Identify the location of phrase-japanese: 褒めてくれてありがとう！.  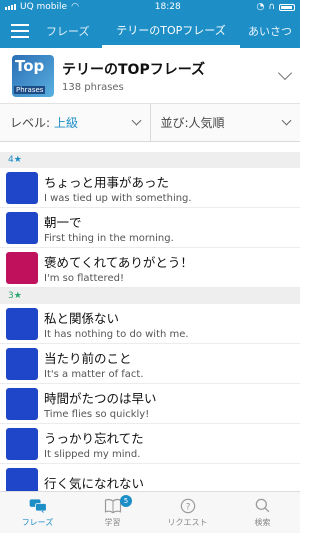
(118, 262).